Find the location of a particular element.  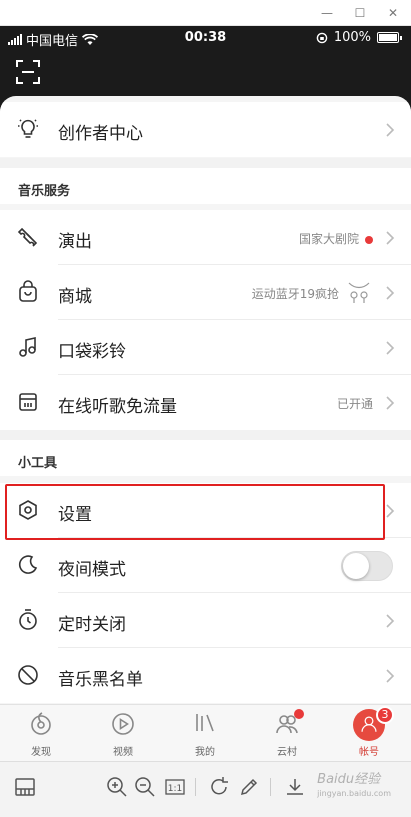

free-data-row: 在线听歌免流量 已开通 is located at coordinates (205, 402).